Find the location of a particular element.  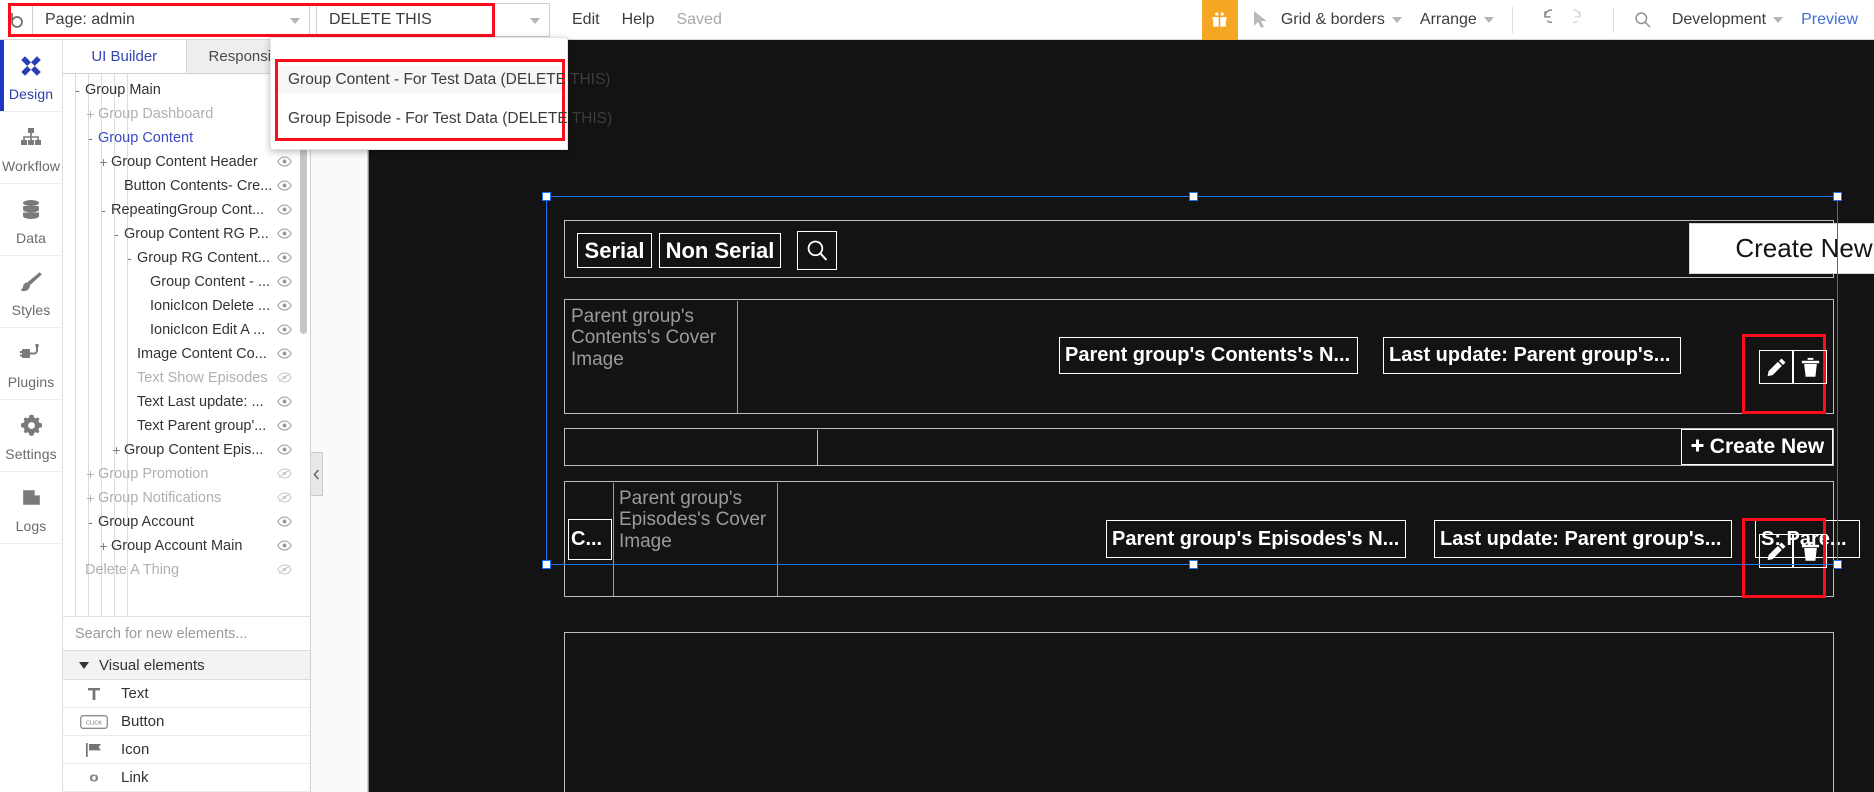

grid-borders-menu: Grid & borders is located at coordinates (1341, 20).